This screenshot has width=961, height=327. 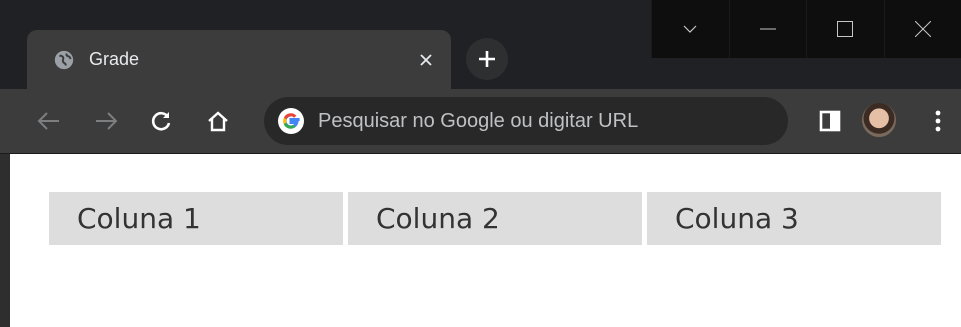 I want to click on chevron-down-icon, so click(x=690, y=29).